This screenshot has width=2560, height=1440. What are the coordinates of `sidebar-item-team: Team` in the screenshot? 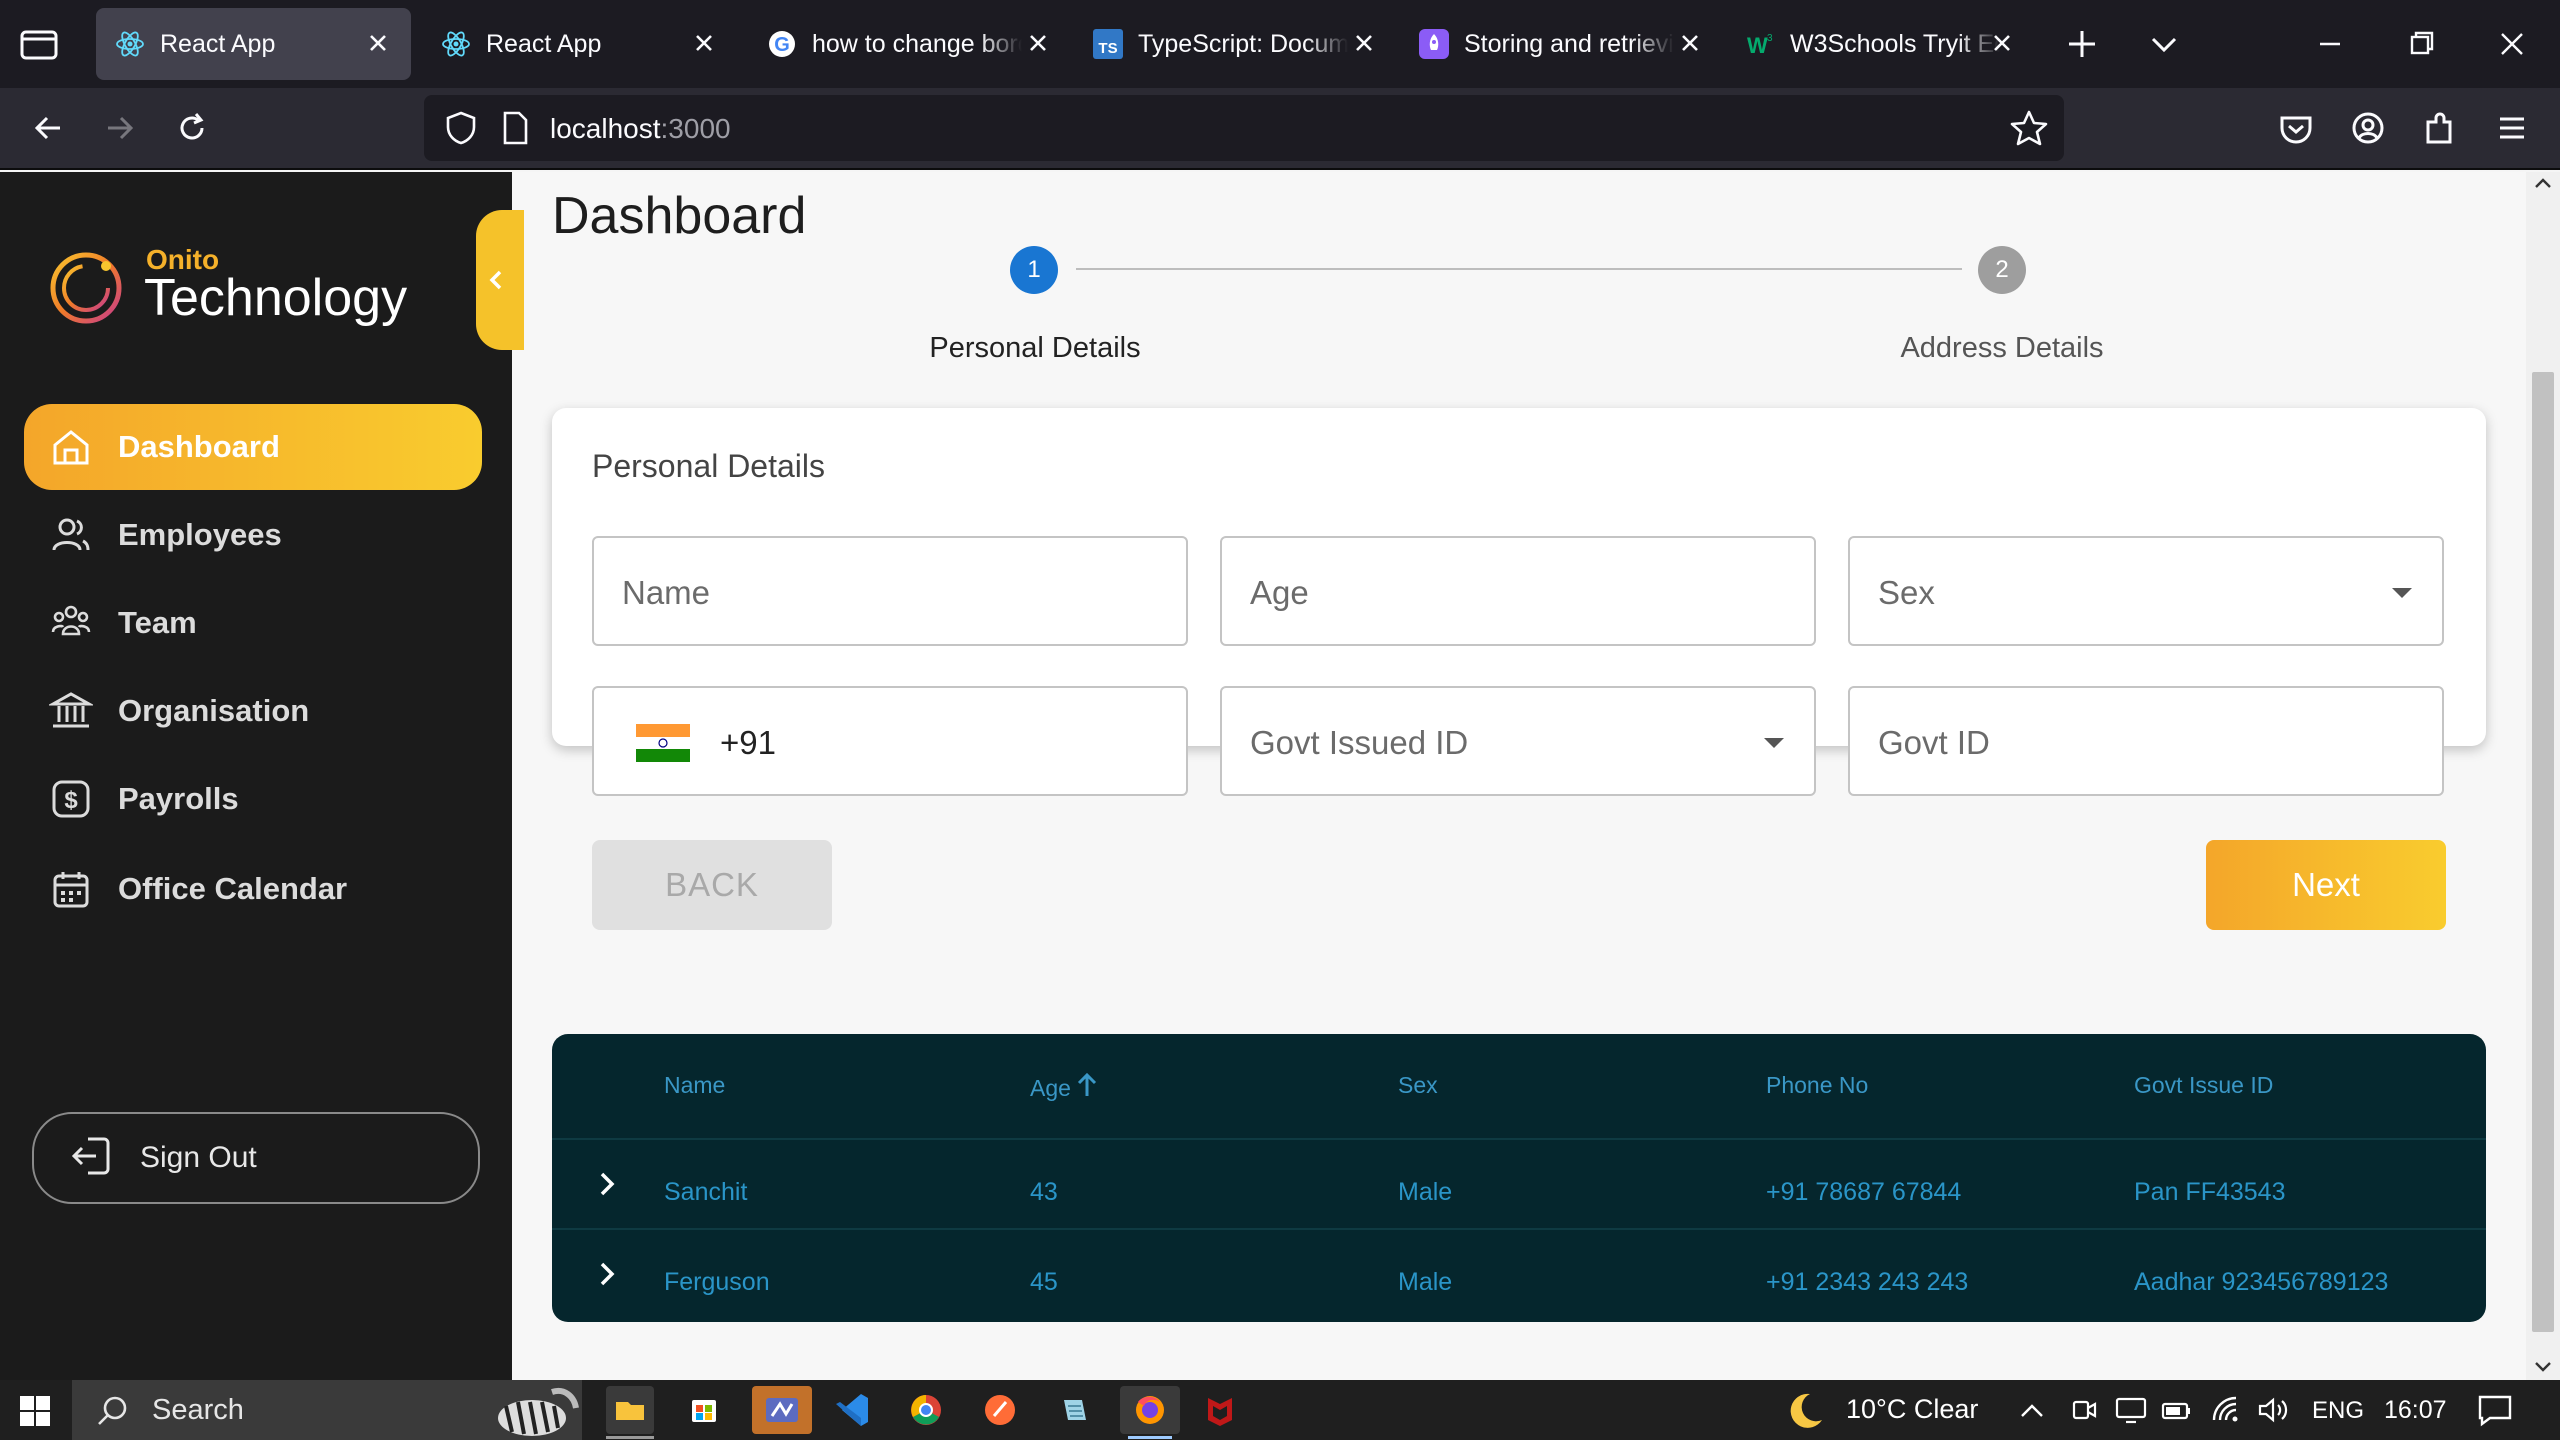 It's located at (253, 623).